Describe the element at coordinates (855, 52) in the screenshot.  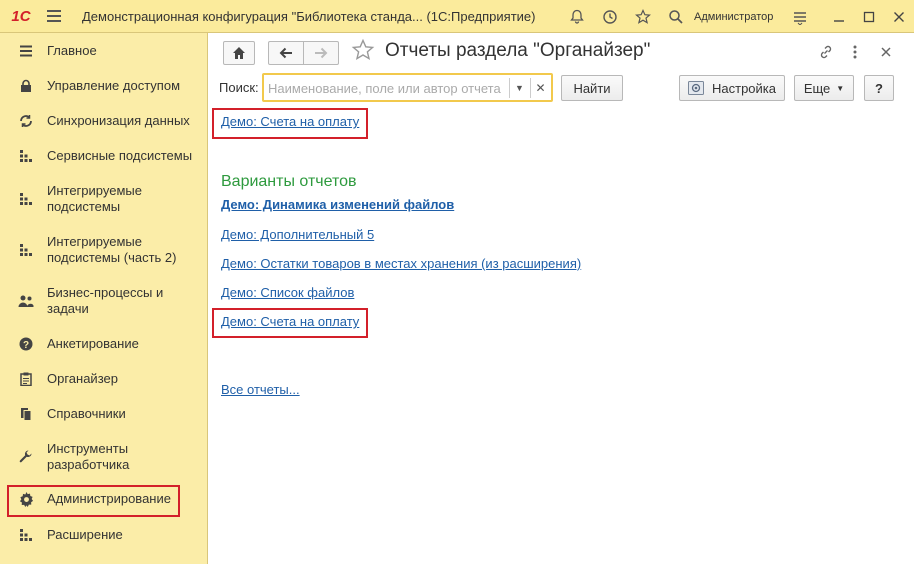
I see `more-vertical-icon` at that location.